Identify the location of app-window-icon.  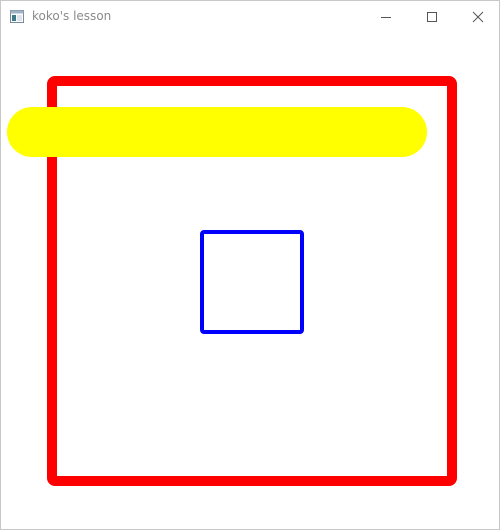
(17, 16).